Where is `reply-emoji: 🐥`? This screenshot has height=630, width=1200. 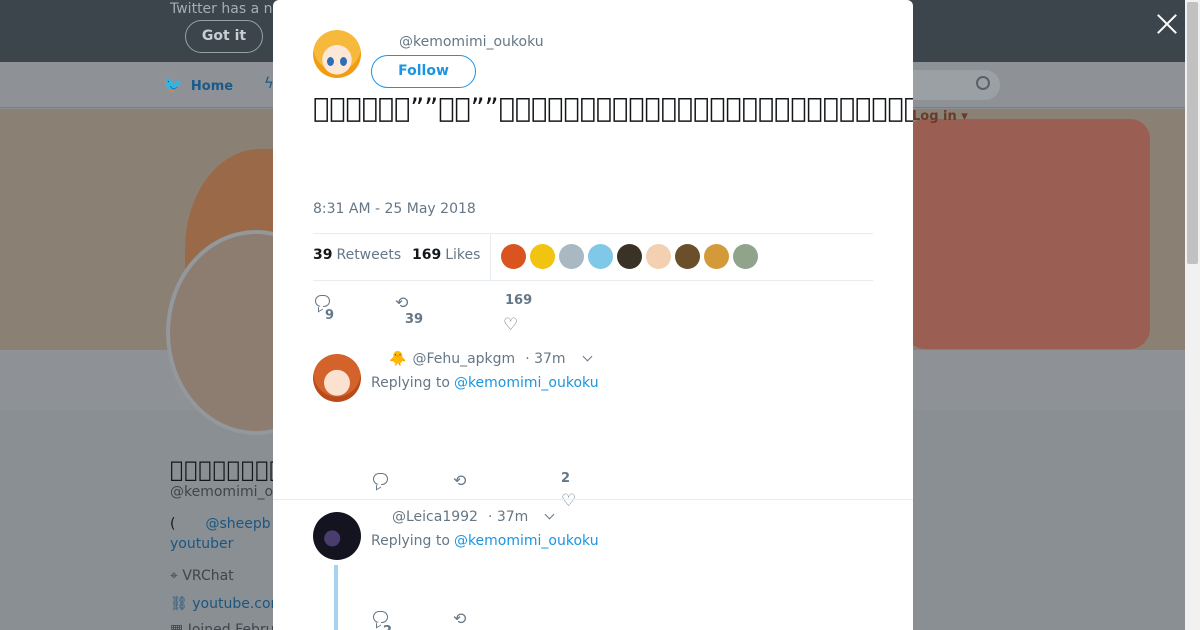
reply-emoji: 🐥 is located at coordinates (398, 359).